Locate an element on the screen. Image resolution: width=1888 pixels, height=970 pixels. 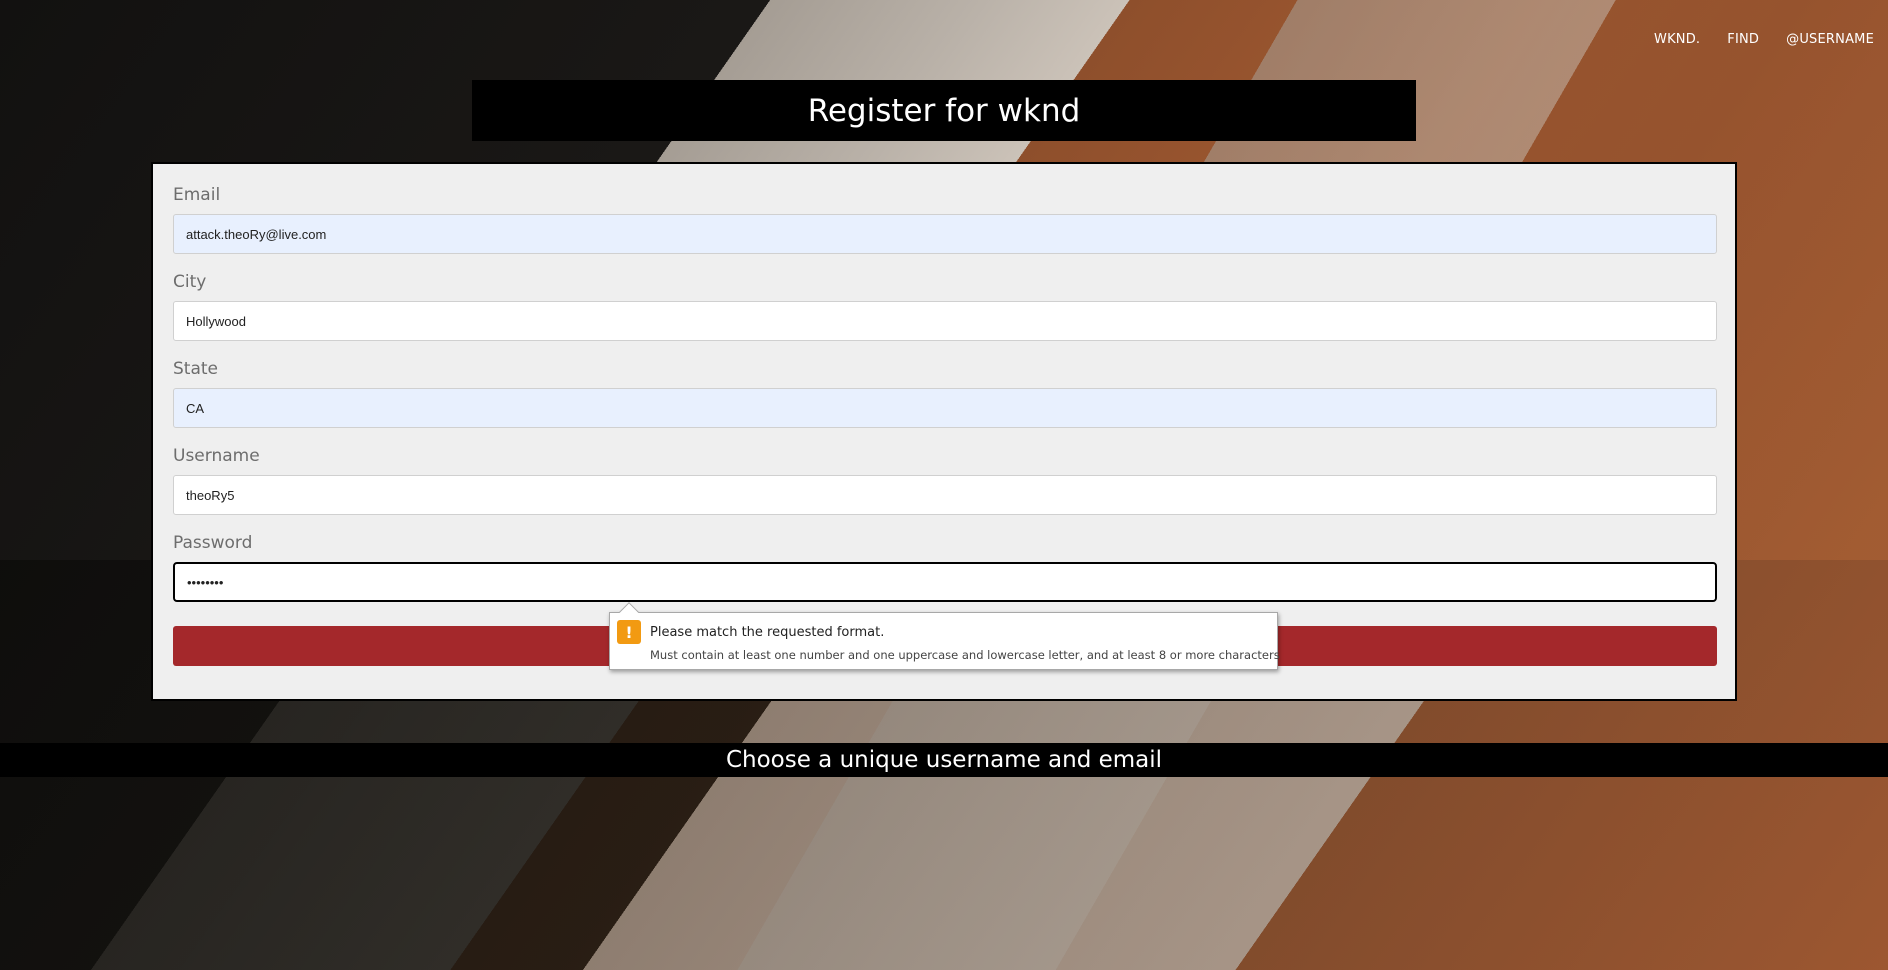
nav-item-username: @USERNAME is located at coordinates (1830, 39).